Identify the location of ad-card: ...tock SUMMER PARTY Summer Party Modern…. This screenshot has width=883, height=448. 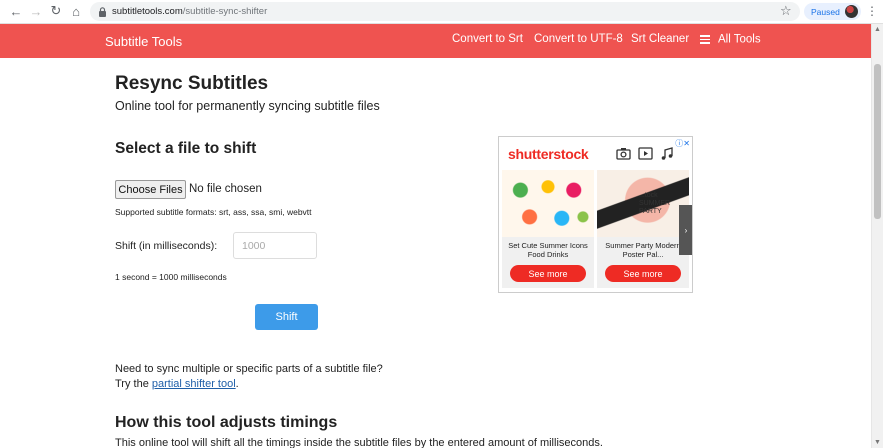
(643, 229).